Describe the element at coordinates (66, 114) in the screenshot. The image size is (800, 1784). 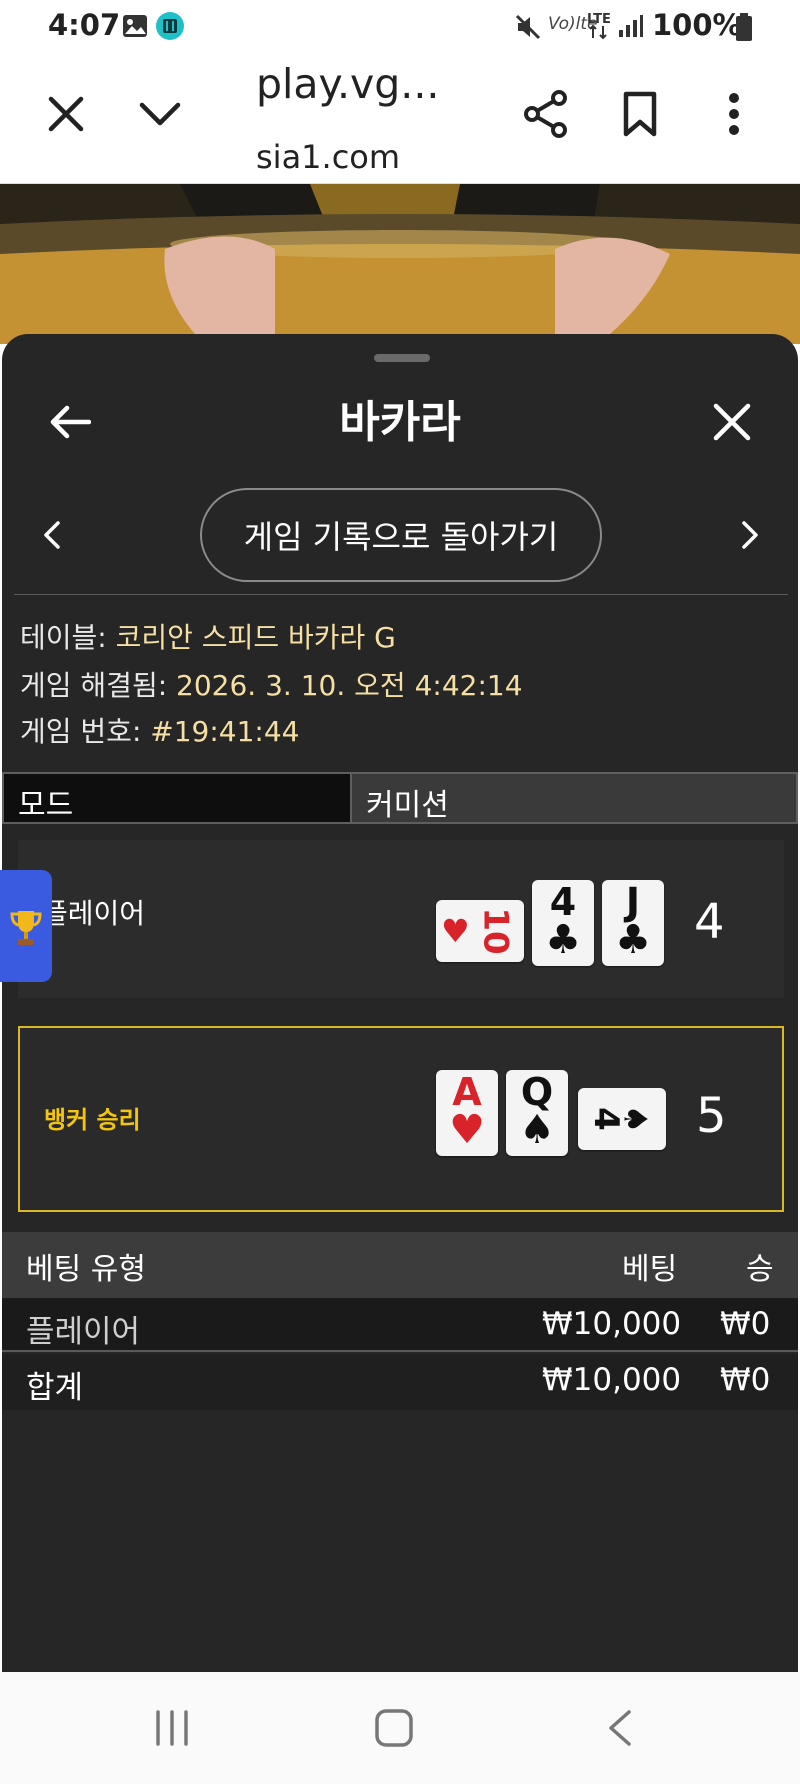
I see `close-tab-icon` at that location.